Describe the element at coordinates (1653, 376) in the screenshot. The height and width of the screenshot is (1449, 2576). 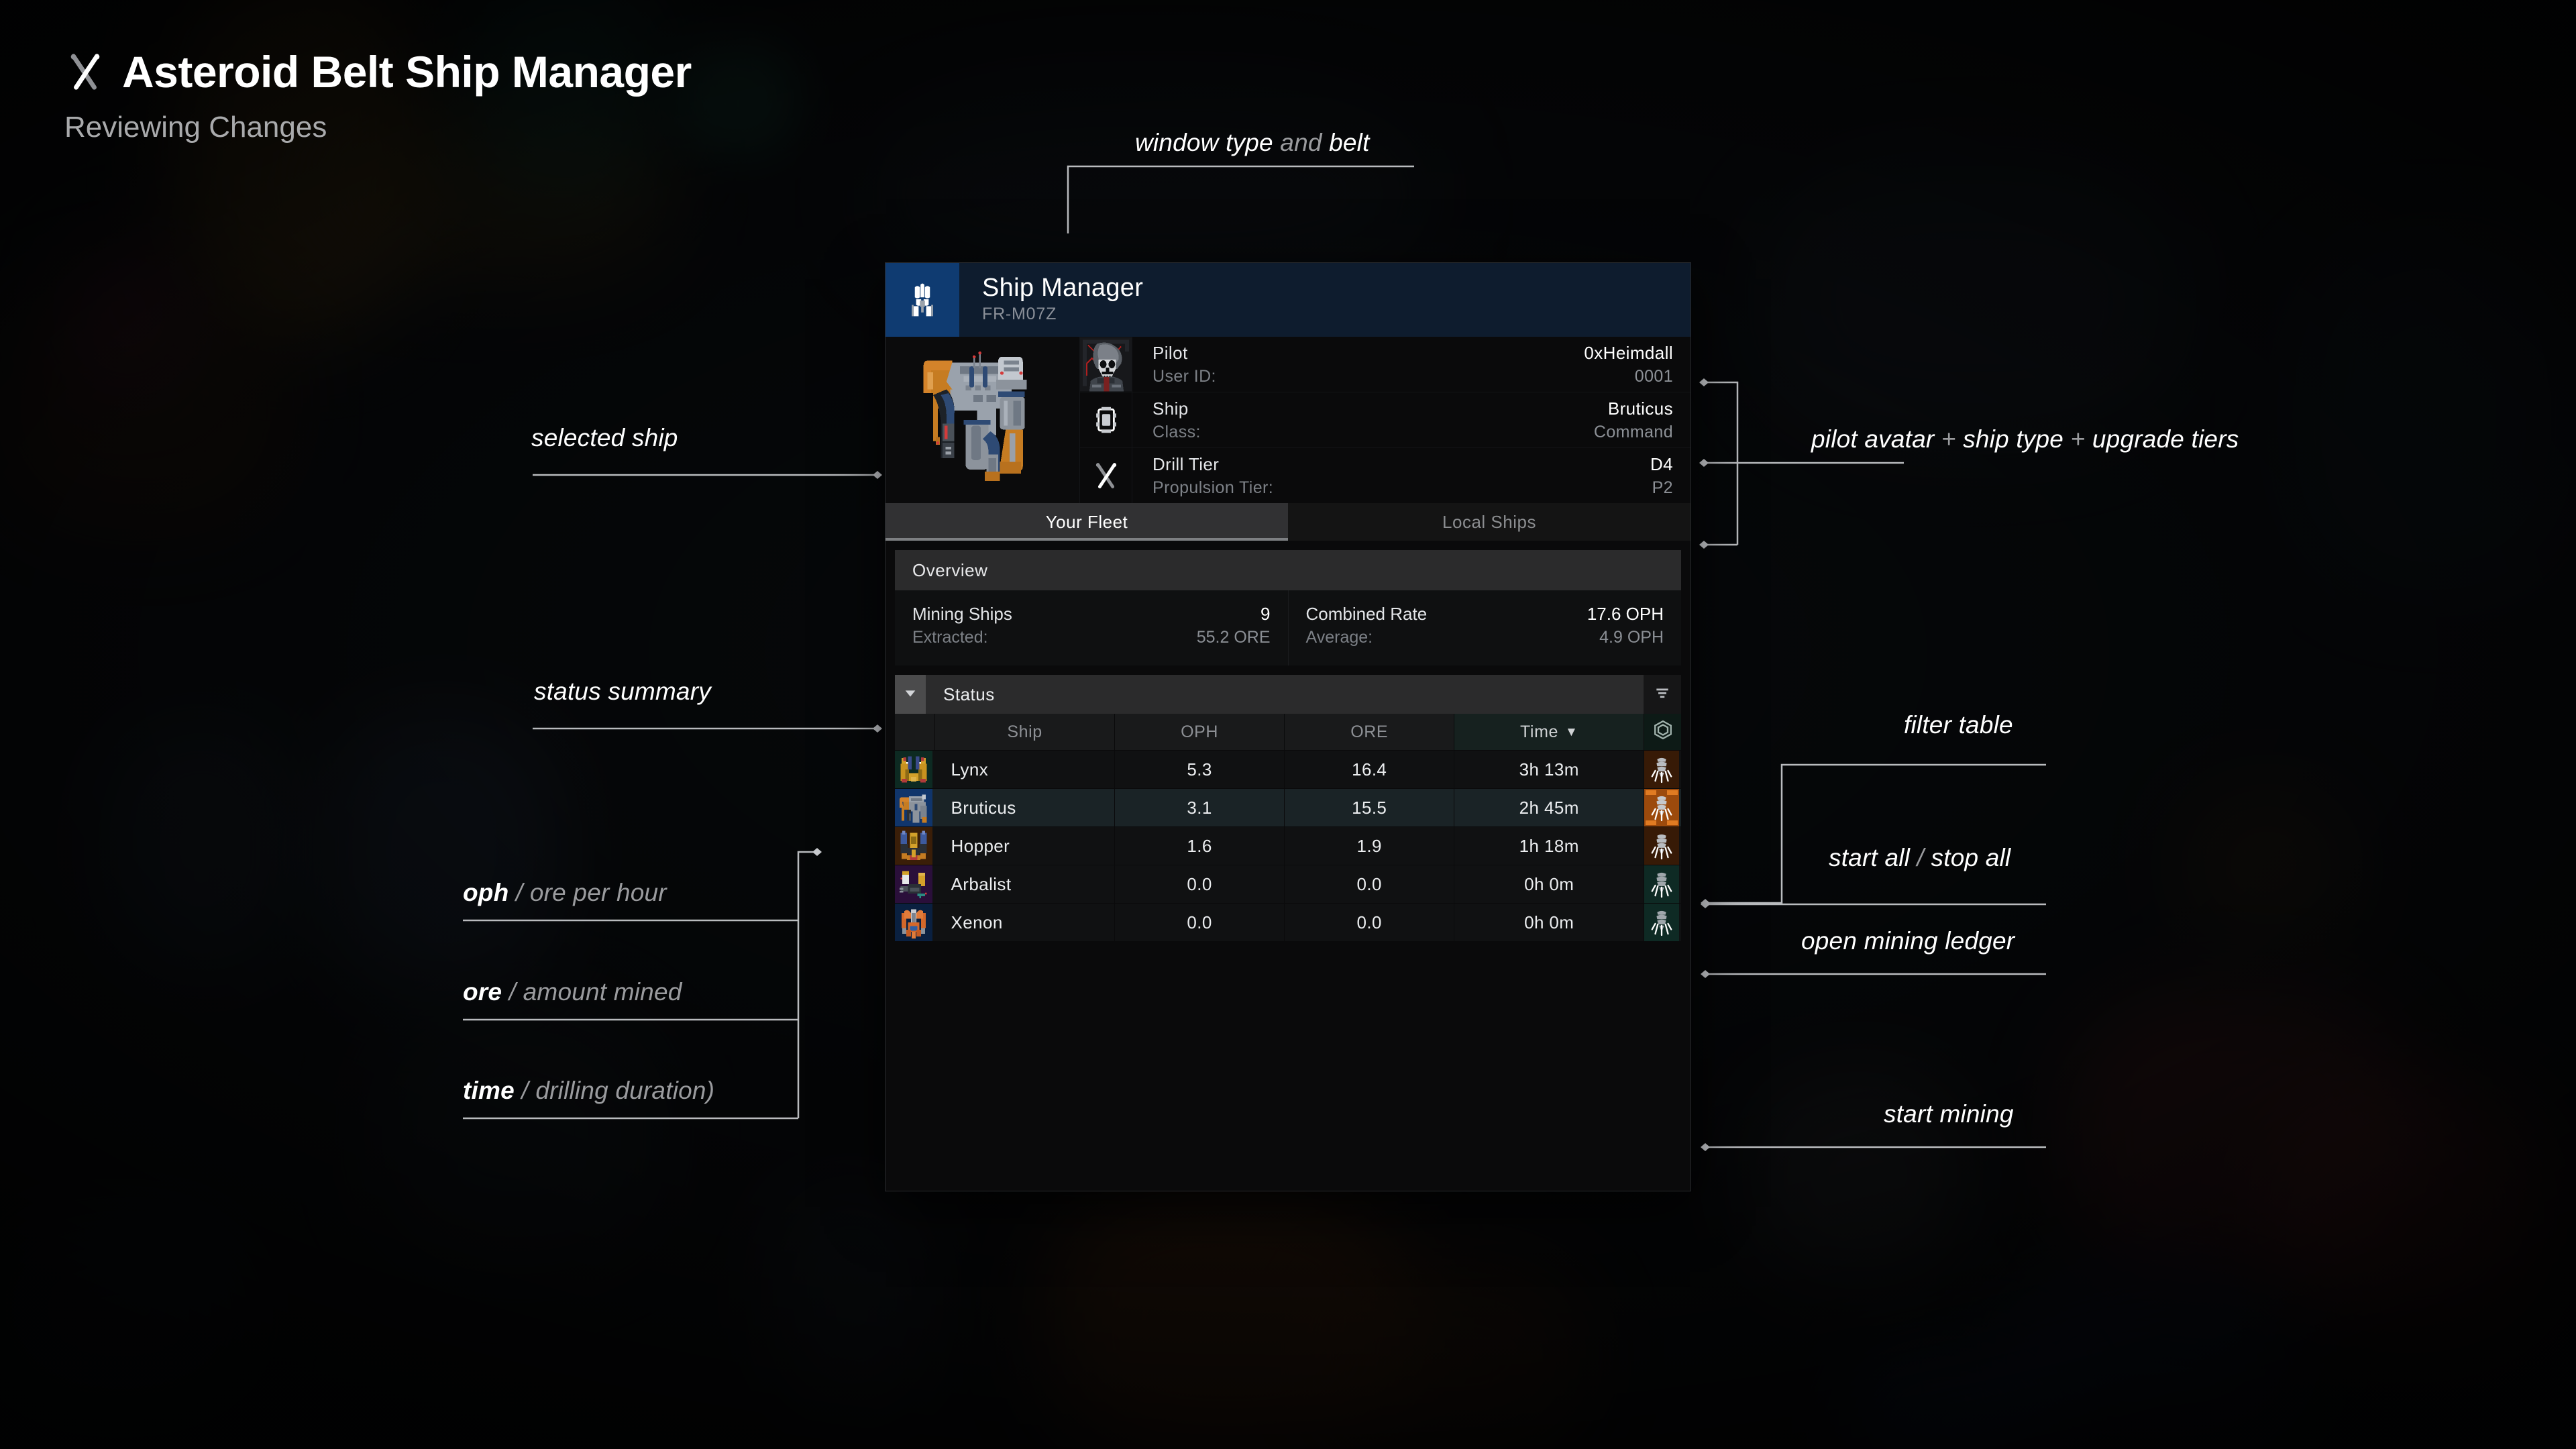
I see `info-subvalue-userid: 0001` at that location.